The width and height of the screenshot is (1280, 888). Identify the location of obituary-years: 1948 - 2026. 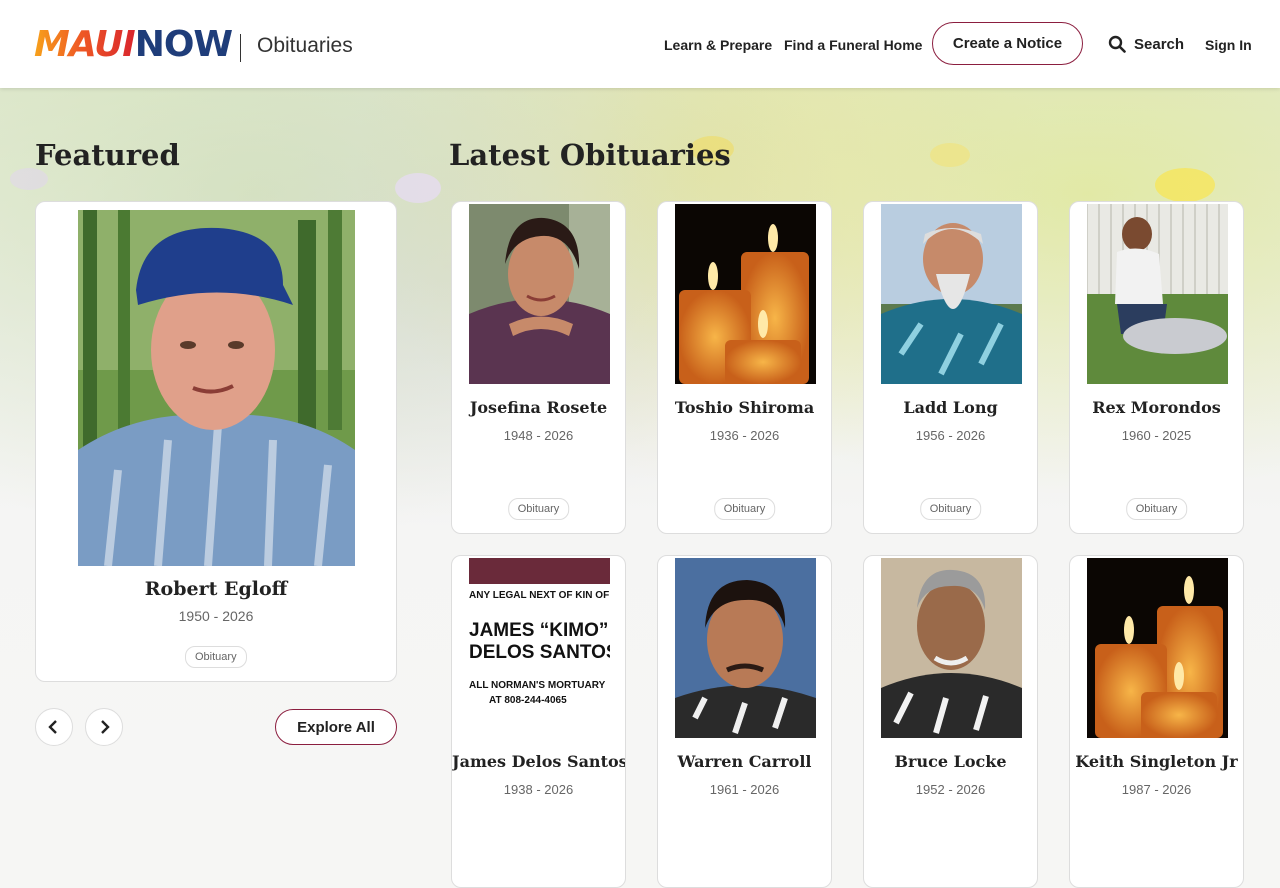
(538, 435).